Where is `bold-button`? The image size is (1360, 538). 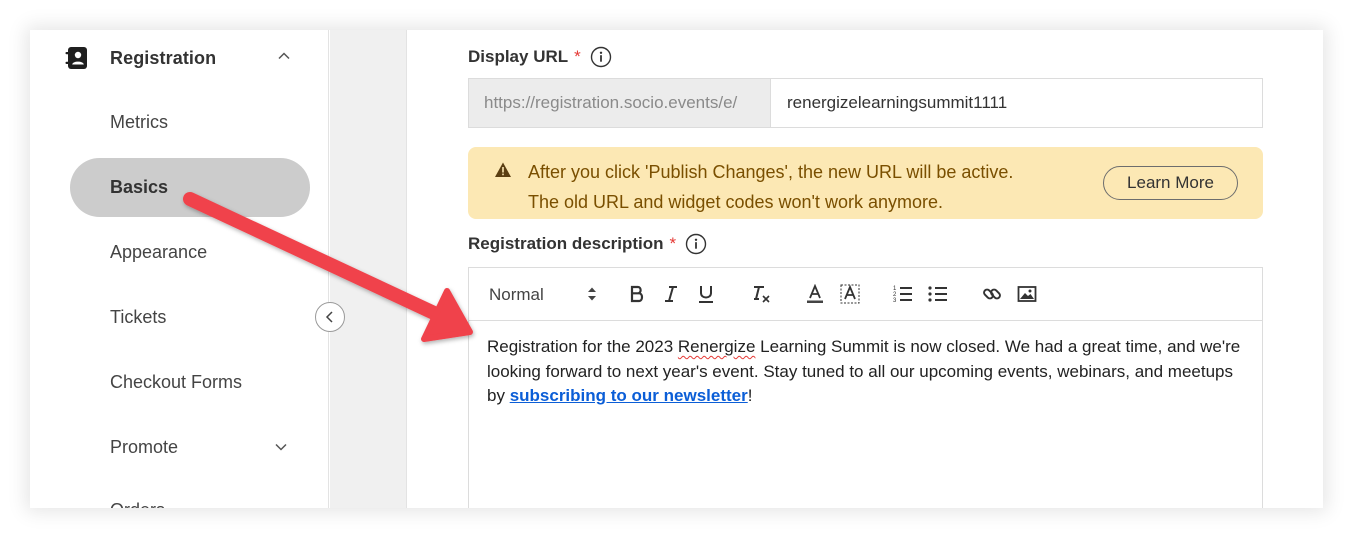
bold-button is located at coordinates (637, 294).